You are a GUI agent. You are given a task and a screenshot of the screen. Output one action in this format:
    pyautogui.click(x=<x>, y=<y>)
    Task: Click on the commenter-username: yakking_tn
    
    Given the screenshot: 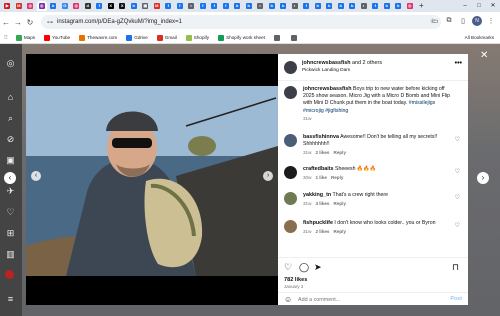 What is the action you would take?
    pyautogui.click(x=317, y=195)
    